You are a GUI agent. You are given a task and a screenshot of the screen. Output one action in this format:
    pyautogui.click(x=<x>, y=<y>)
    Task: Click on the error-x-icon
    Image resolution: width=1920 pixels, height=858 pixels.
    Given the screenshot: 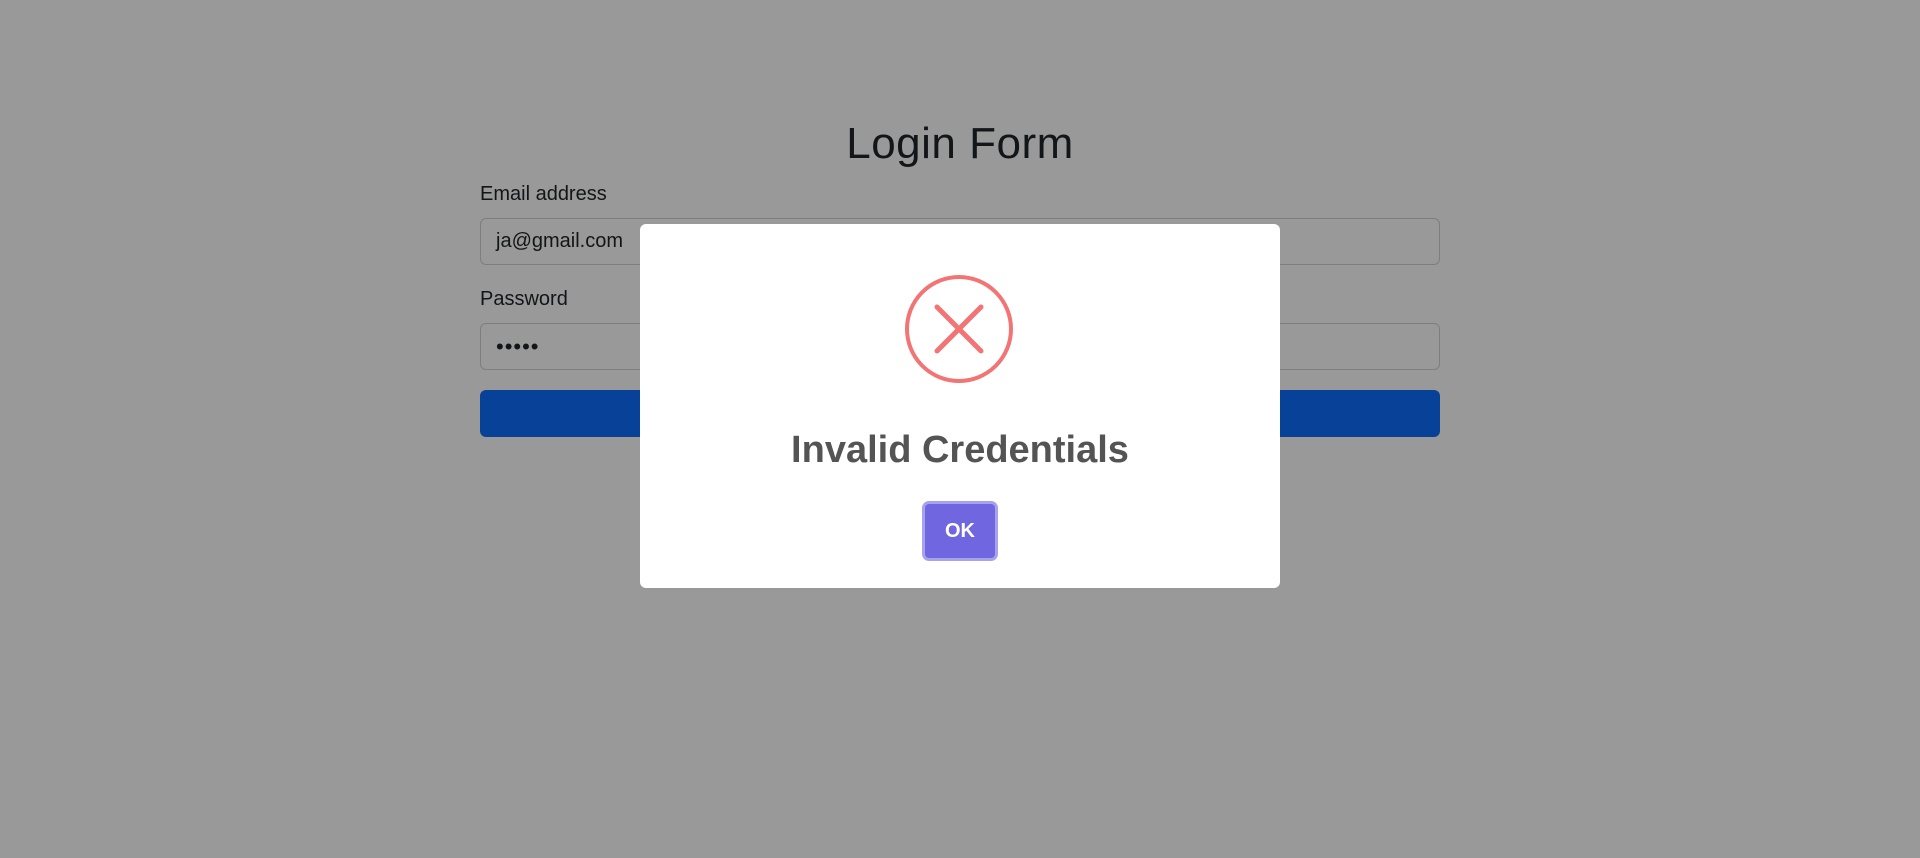 What is the action you would take?
    pyautogui.click(x=959, y=329)
    